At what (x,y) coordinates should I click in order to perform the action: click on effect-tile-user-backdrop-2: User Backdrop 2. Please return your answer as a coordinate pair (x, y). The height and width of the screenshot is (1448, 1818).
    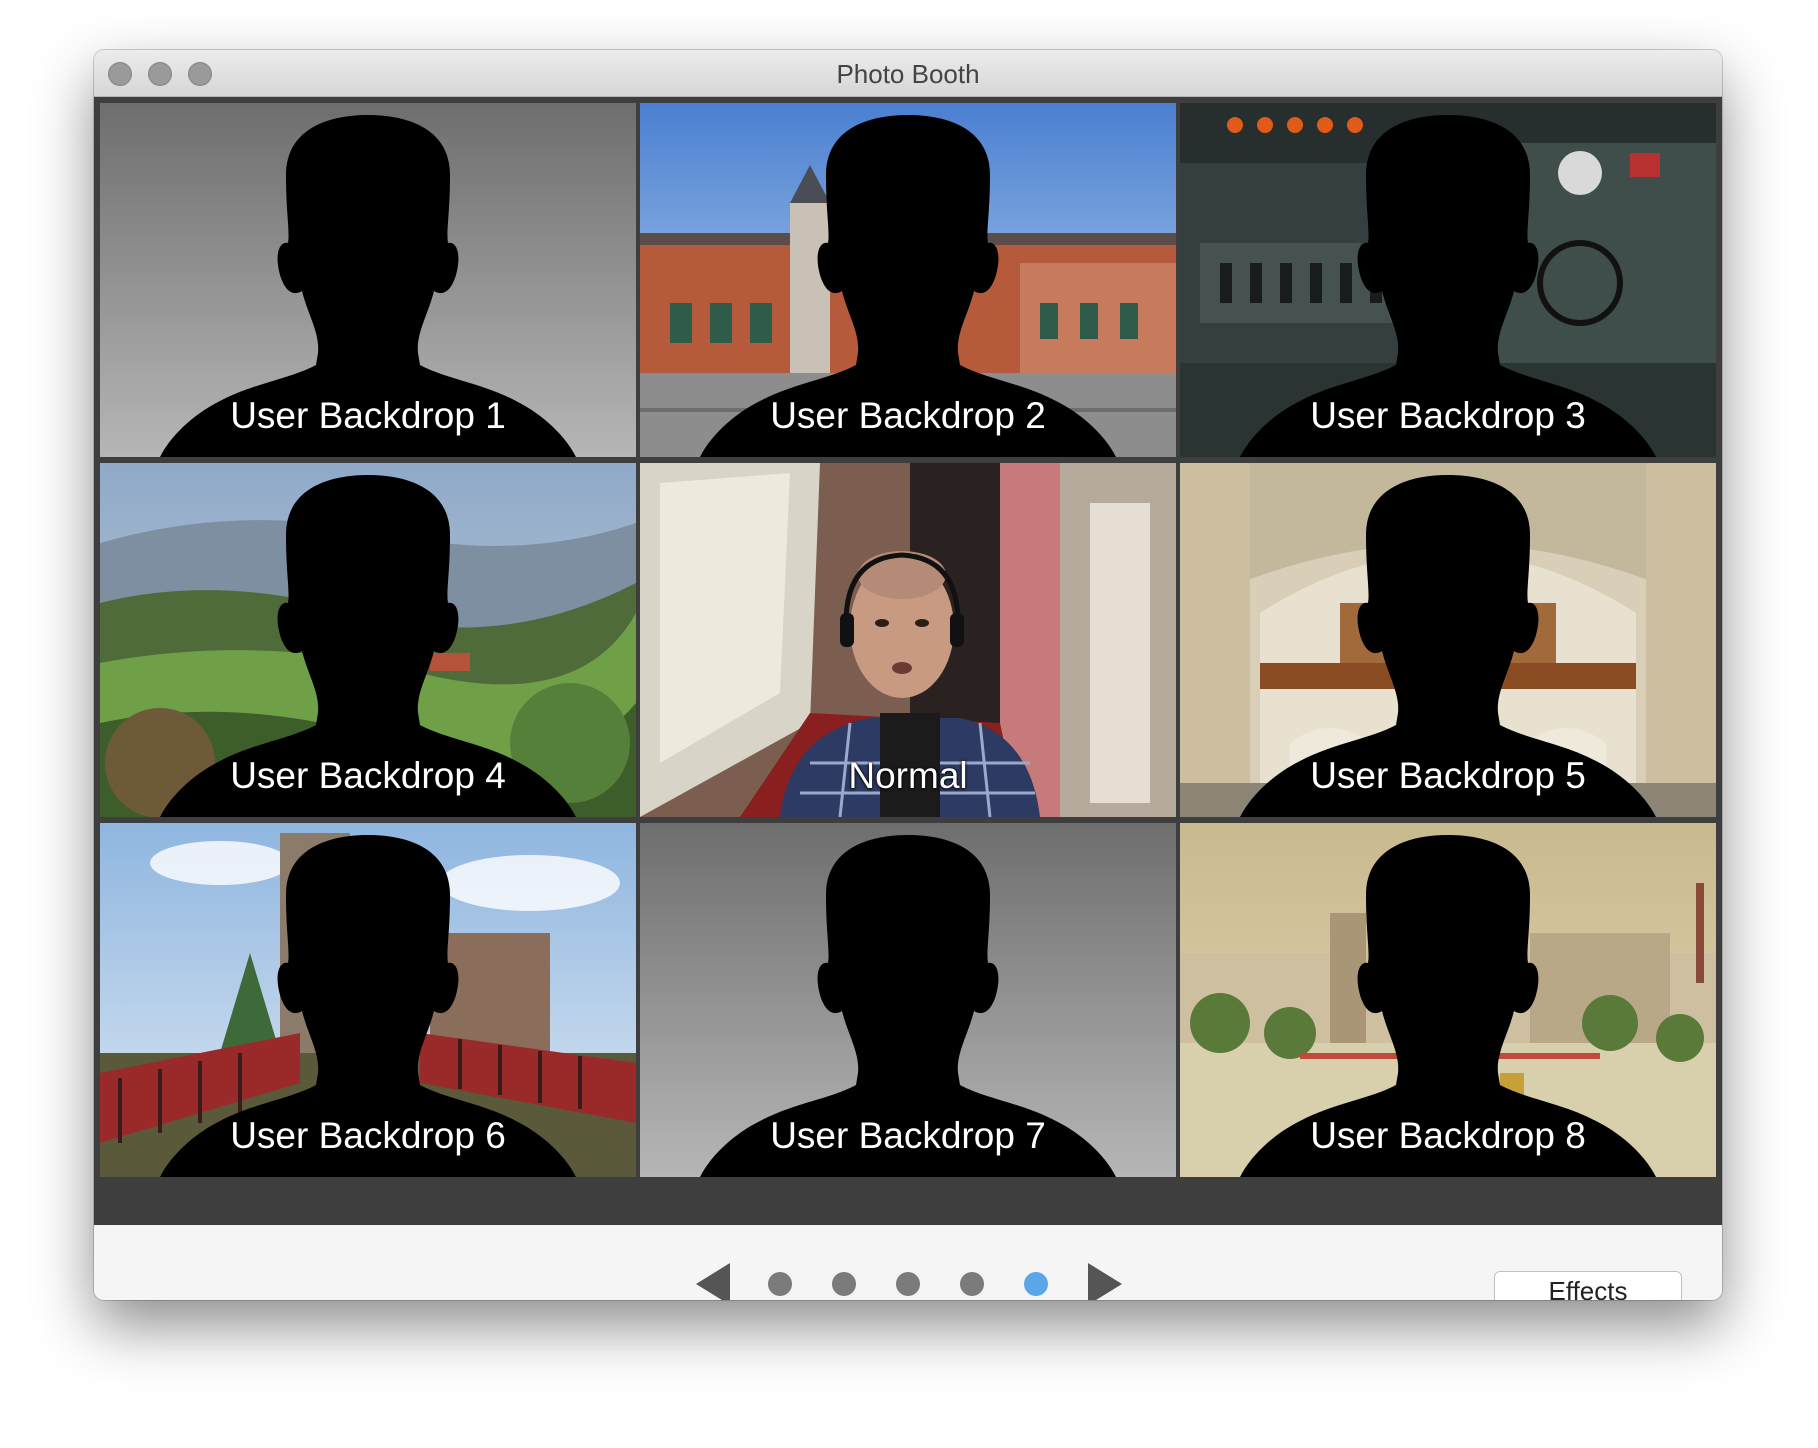
    Looking at the image, I should click on (908, 280).